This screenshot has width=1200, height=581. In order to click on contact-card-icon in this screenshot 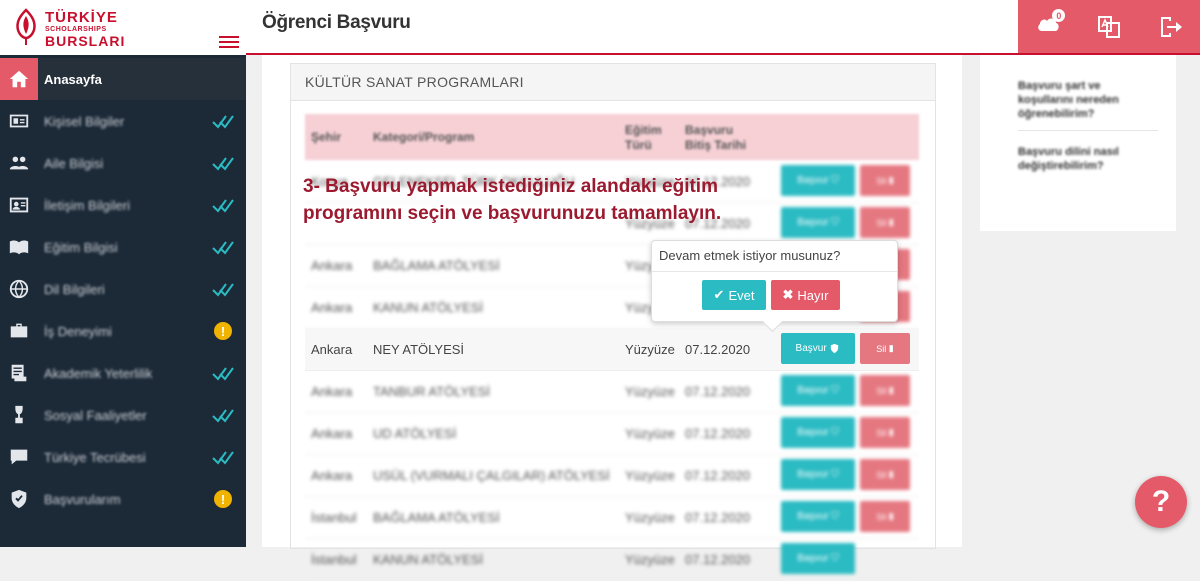, I will do `click(19, 205)`.